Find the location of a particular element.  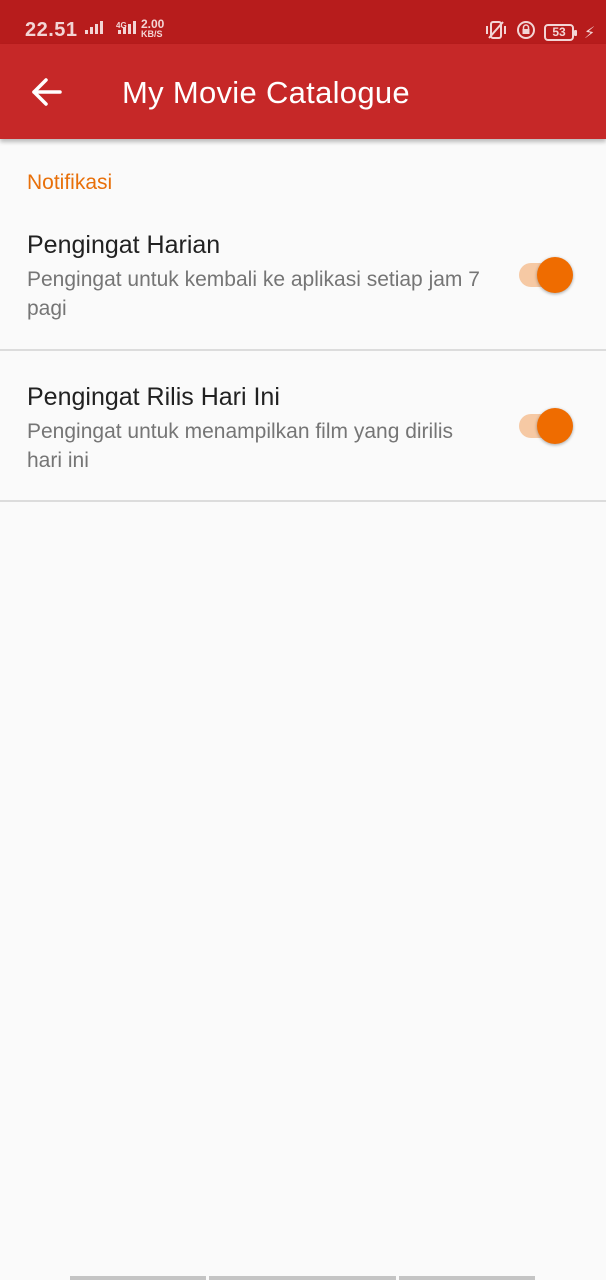

status-bar: 22.51 4G 2.00 KB/S 53 ⚡ is located at coordinates (303, 22).